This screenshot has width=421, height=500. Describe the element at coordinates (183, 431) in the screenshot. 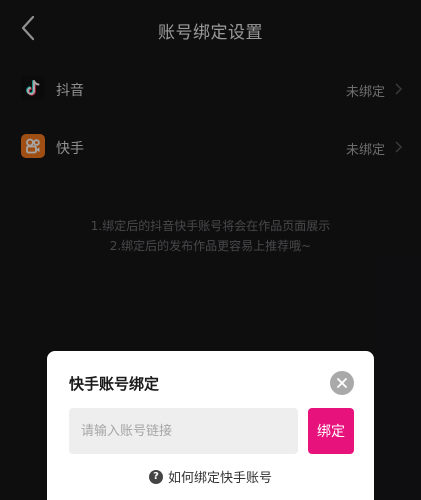

I see `account-link-input` at that location.